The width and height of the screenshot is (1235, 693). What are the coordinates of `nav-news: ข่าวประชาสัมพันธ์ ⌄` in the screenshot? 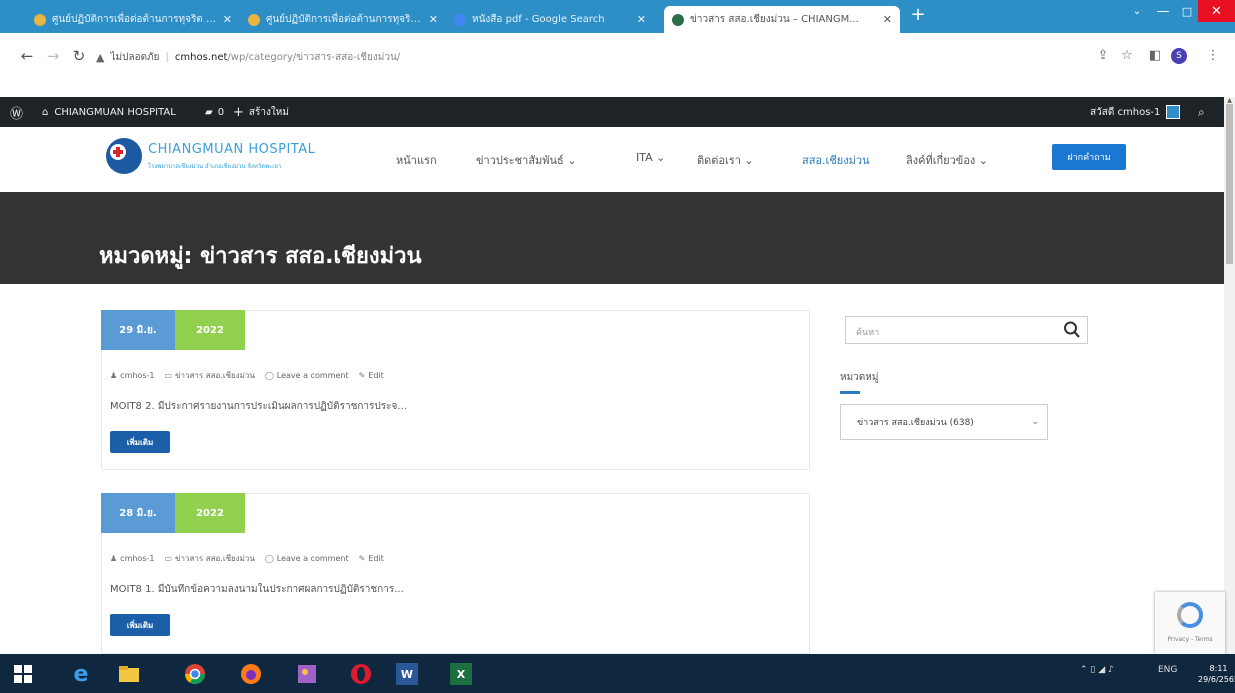 It's located at (526, 161).